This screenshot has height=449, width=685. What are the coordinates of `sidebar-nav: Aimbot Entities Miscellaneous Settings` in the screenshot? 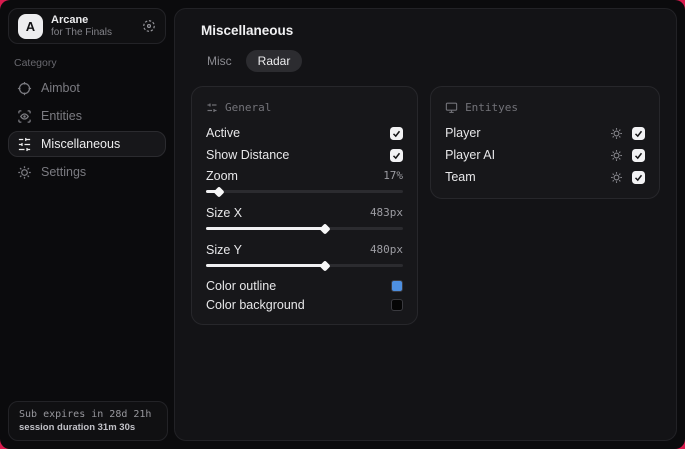 It's located at (87, 130).